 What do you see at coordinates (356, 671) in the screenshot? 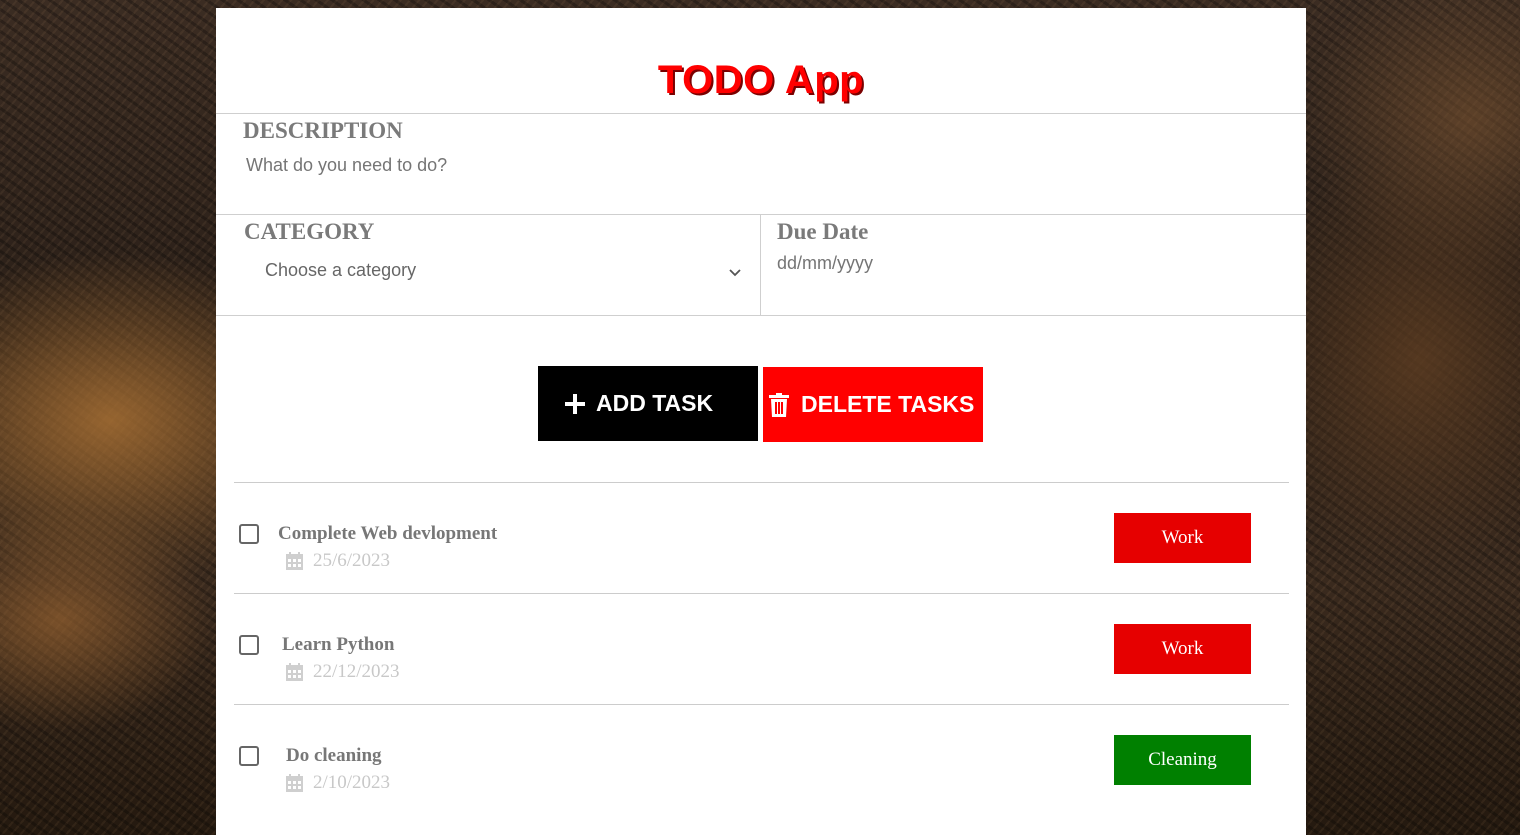
I see `task-date-text: 22/12/2023` at bounding box center [356, 671].